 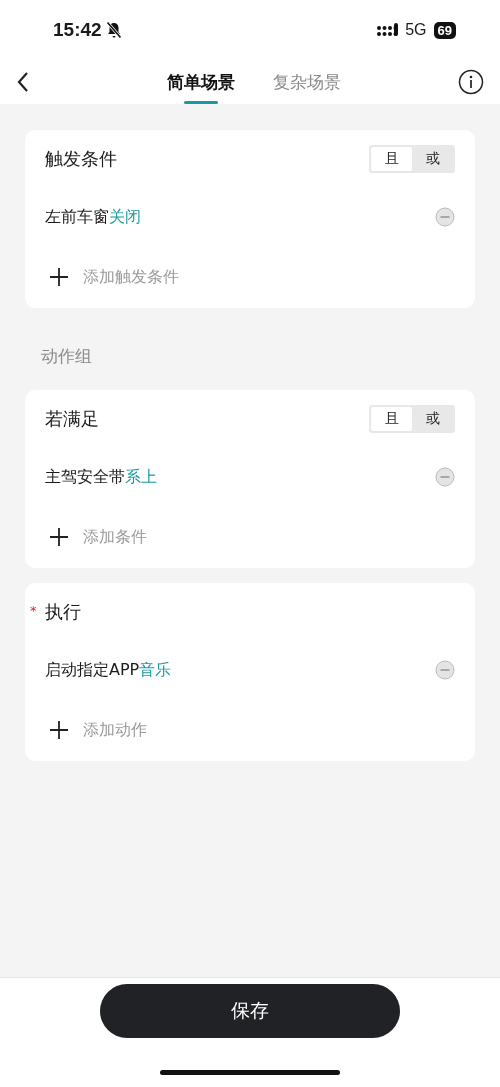 I want to click on add-link: 添加条件, so click(x=115, y=537).